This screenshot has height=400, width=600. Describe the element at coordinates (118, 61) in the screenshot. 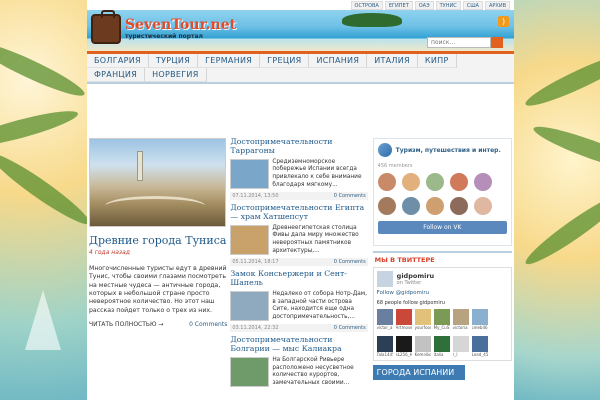

I see `nav-item: БОЛГАРИЯ` at that location.